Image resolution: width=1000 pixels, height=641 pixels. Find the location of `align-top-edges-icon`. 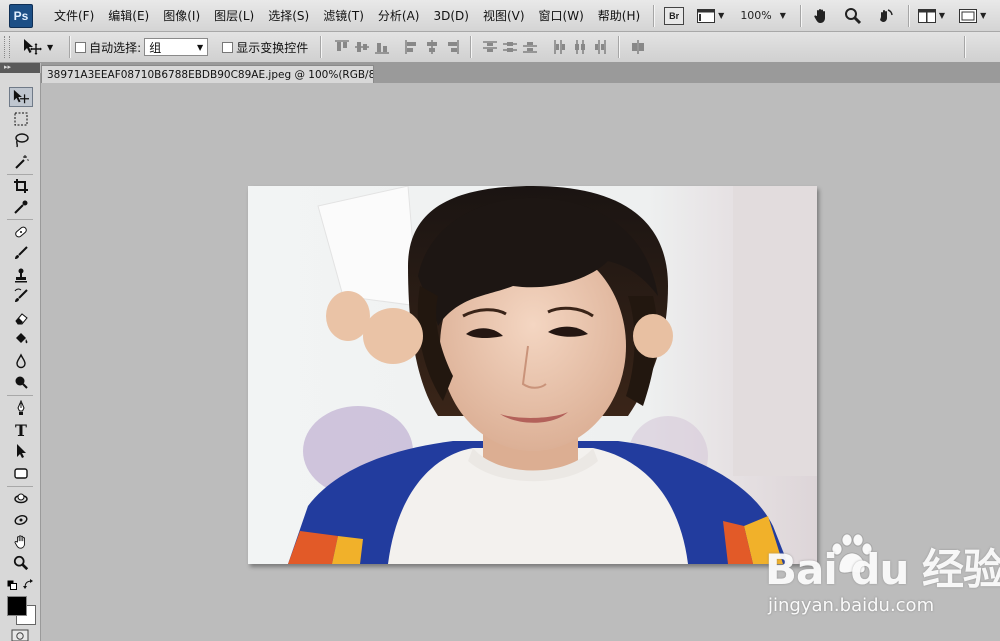

align-top-edges-icon is located at coordinates (342, 47).